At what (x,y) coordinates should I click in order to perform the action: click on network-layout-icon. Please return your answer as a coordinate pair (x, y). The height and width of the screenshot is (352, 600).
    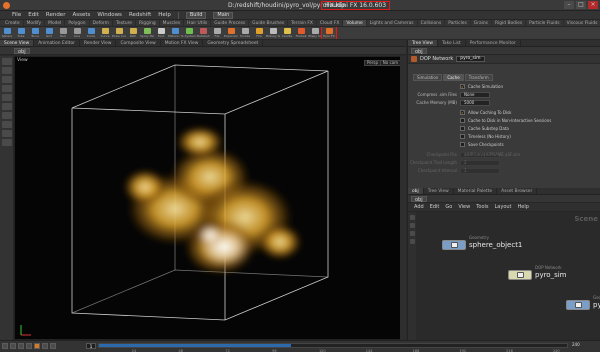
    Looking at the image, I should click on (412, 241).